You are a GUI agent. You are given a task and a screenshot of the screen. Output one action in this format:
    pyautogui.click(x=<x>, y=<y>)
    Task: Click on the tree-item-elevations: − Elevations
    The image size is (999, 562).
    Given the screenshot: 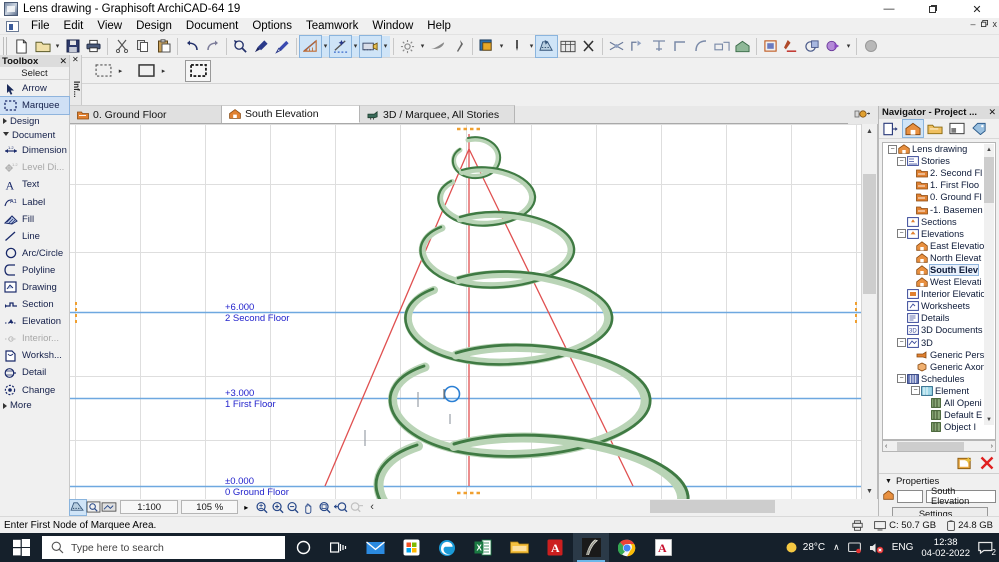 What is the action you would take?
    pyautogui.click(x=939, y=234)
    